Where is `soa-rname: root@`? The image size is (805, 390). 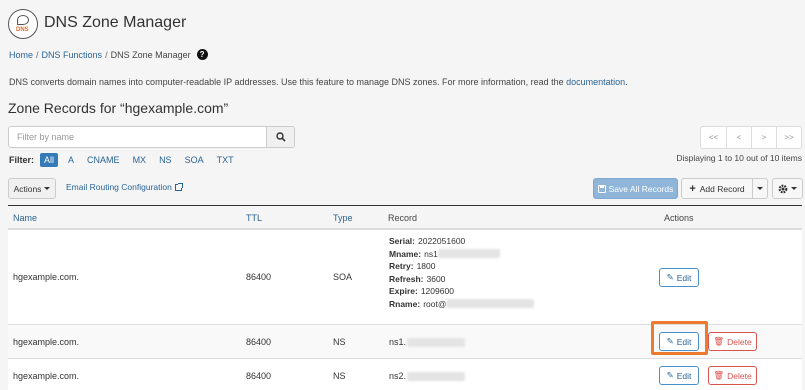
soa-rname: root@ is located at coordinates (435, 303).